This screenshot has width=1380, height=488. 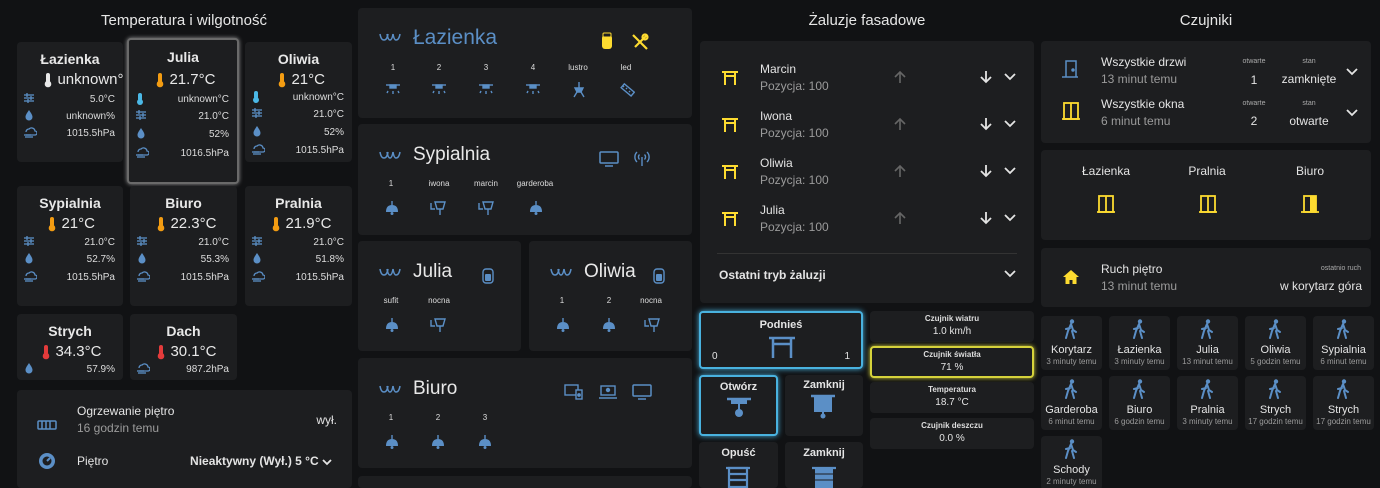 I want to click on led-strip-icon, so click(x=627, y=90).